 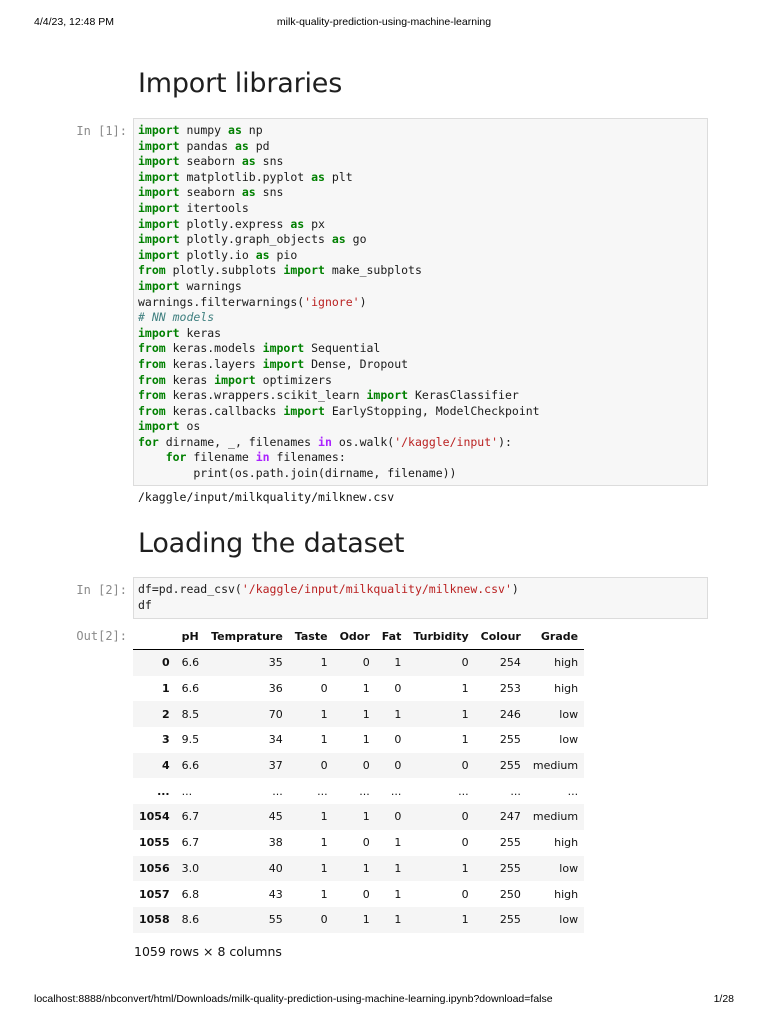 What do you see at coordinates (101, 636) in the screenshot?
I see `cell-2-output-prompt: Out[2]:` at bounding box center [101, 636].